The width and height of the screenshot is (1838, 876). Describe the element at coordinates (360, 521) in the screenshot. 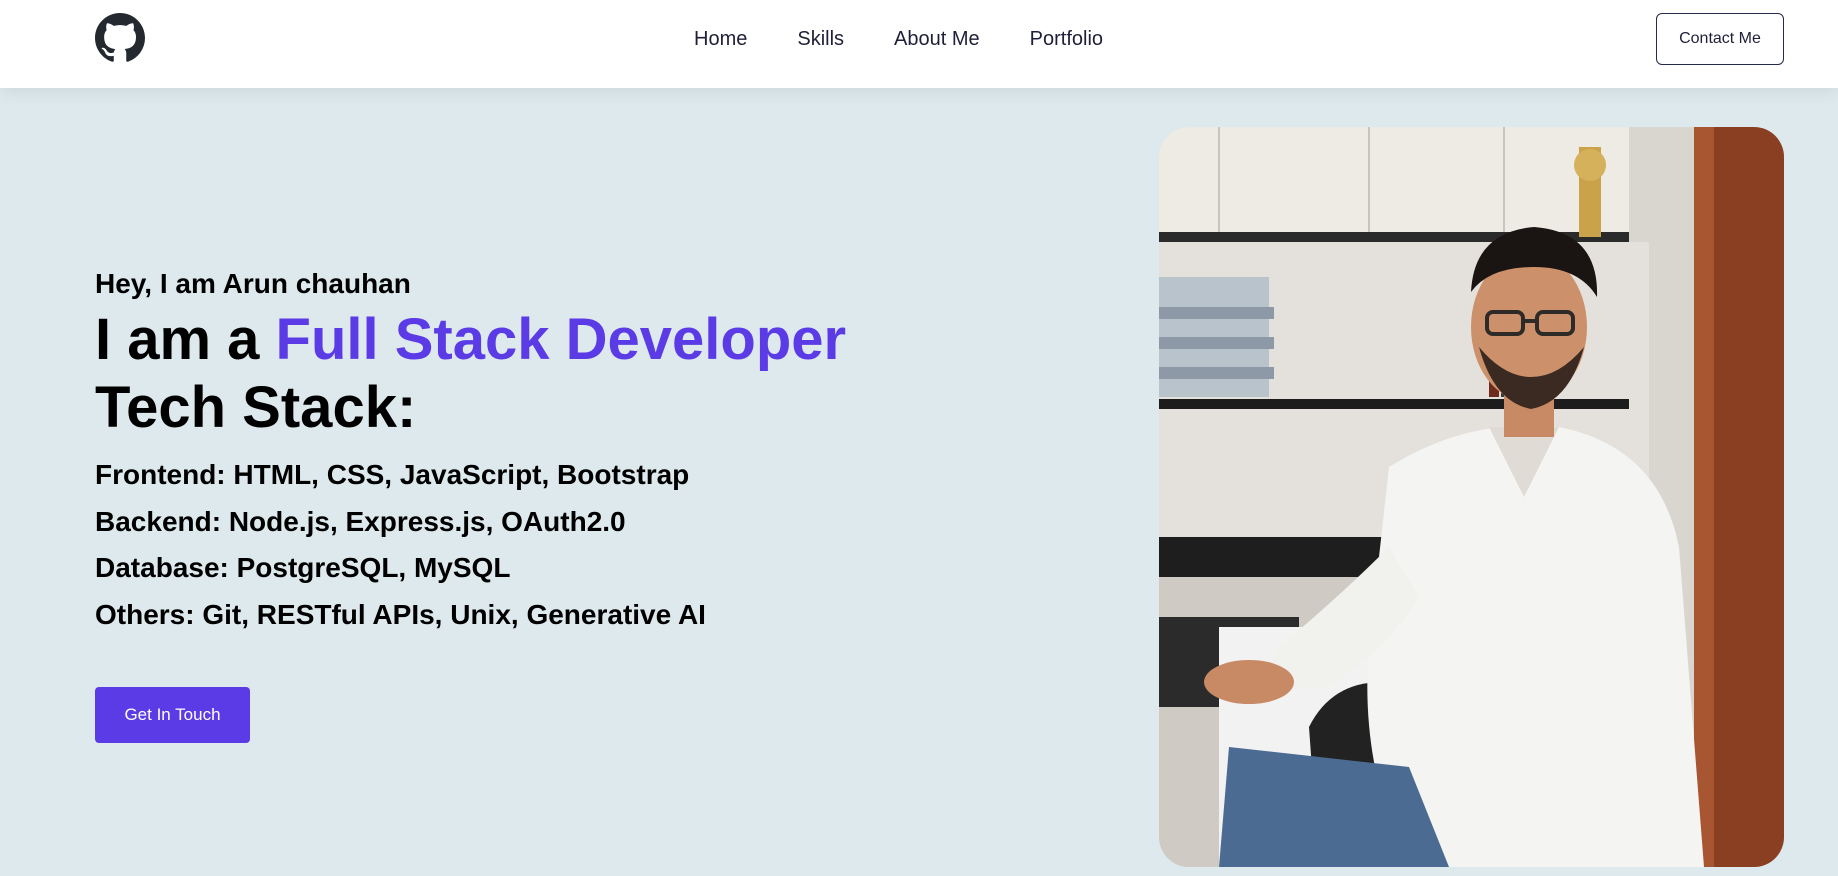

I see `stack-backend: Backend: Node.js, Express.js, OAuth2.0` at that location.